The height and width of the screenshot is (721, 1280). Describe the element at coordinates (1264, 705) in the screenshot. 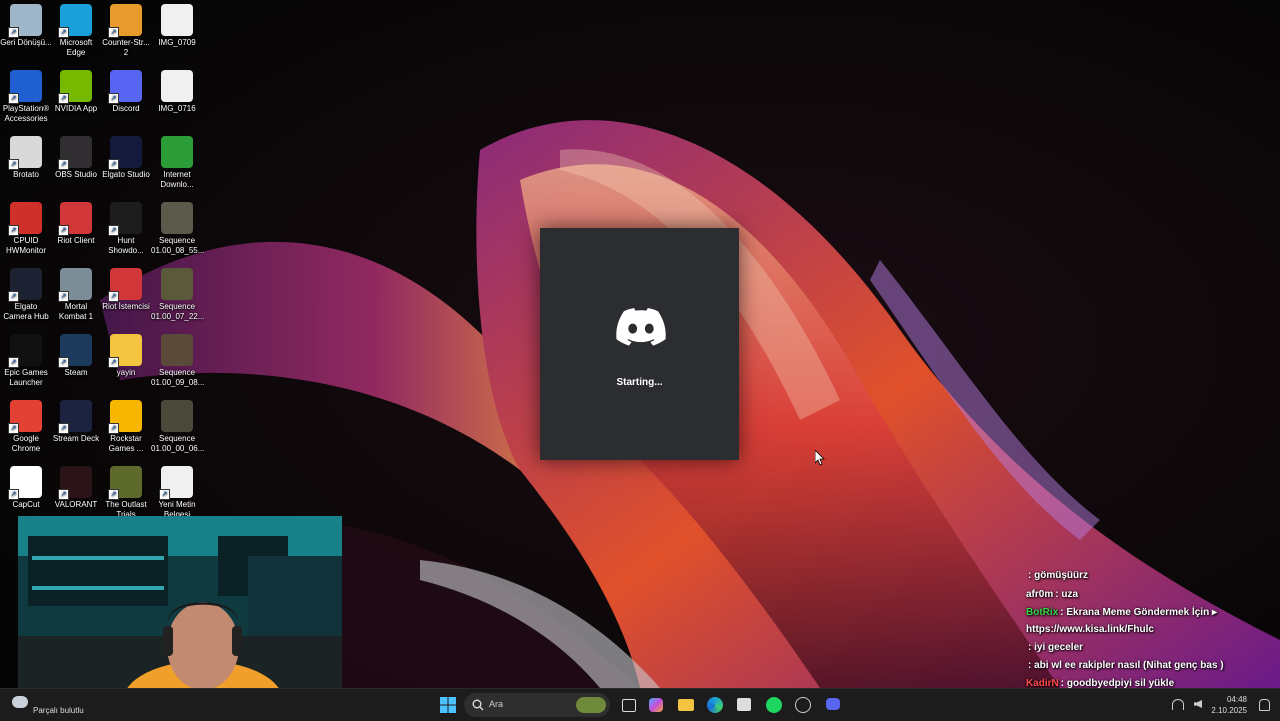

I see `notification-bell-icon` at that location.